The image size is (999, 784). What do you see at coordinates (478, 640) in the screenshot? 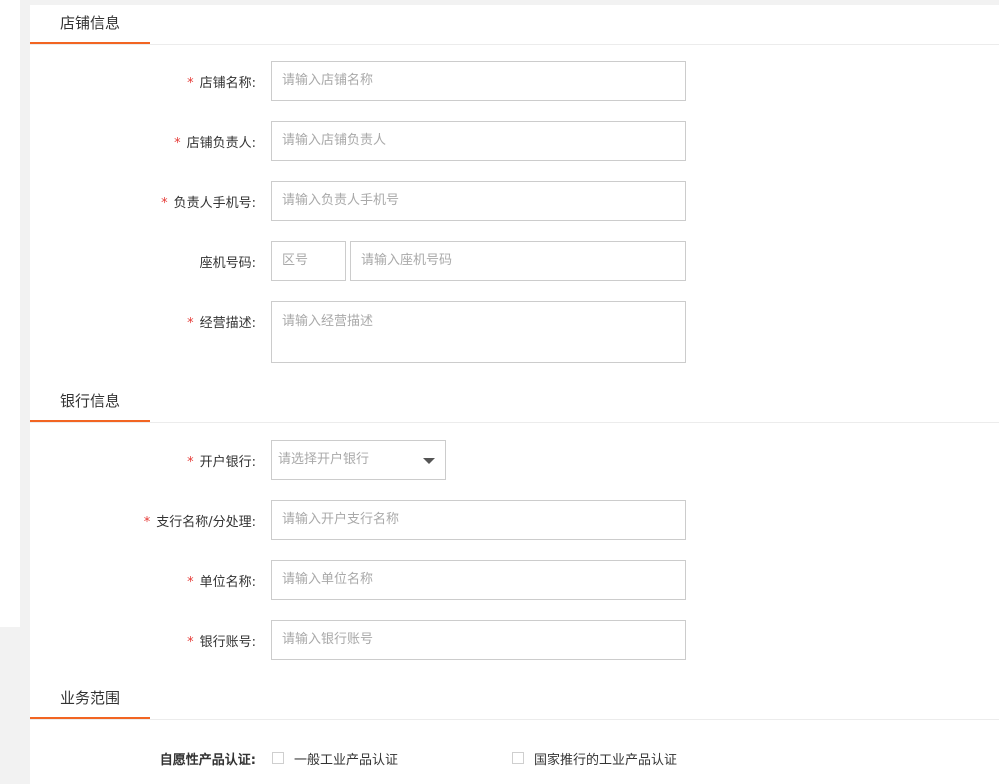
I see `account-input: 请输入银行账号` at bounding box center [478, 640].